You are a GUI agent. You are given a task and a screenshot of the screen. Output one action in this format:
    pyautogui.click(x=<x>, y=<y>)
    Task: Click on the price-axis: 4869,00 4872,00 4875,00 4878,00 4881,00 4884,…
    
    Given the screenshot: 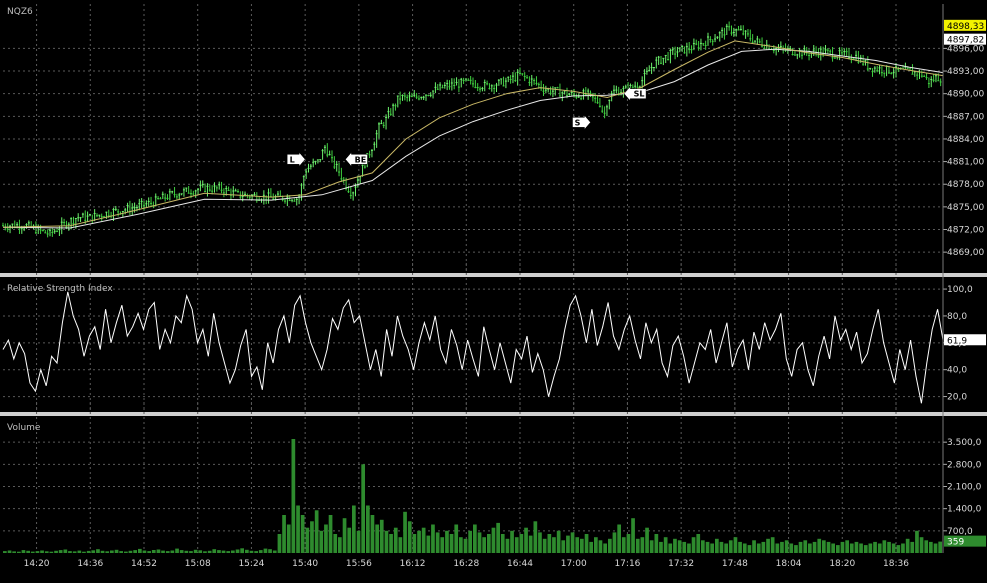 What is the action you would take?
    pyautogui.click(x=964, y=137)
    